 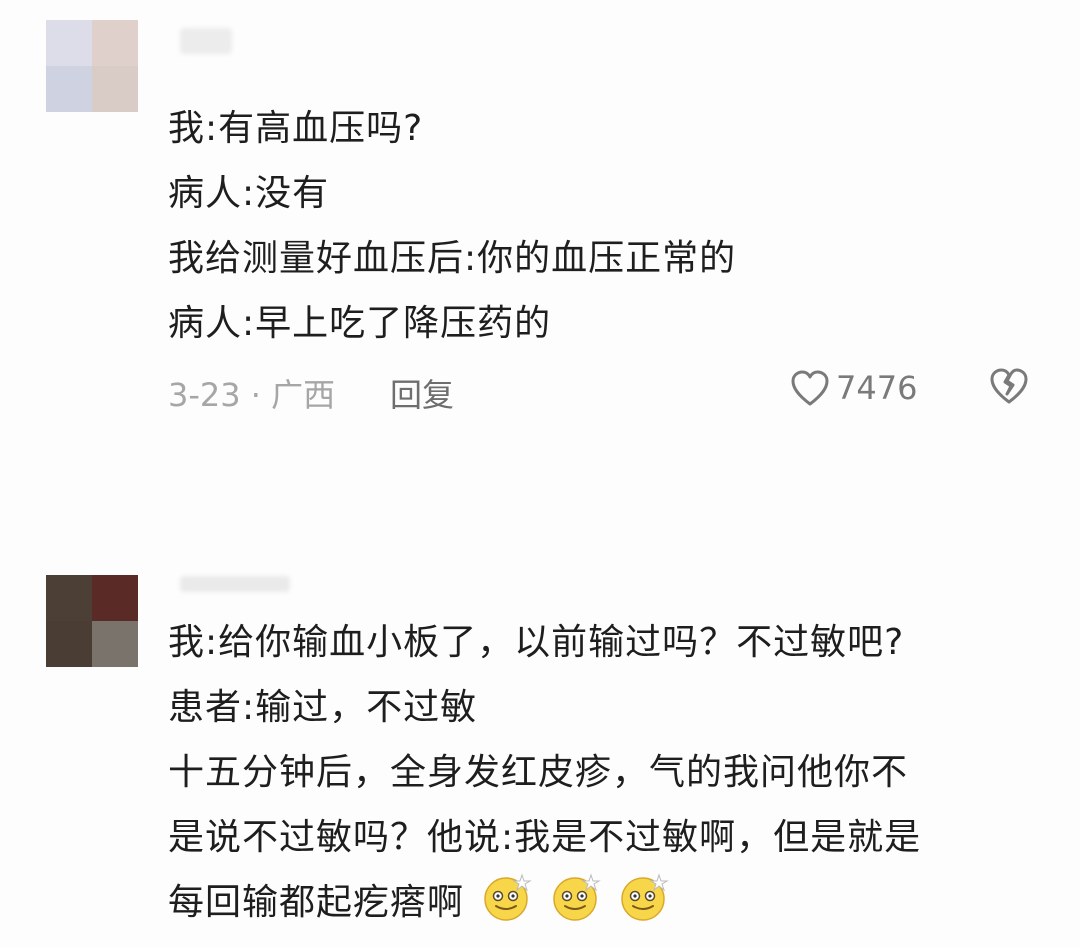 I want to click on like-button: 7476, so click(x=853, y=388).